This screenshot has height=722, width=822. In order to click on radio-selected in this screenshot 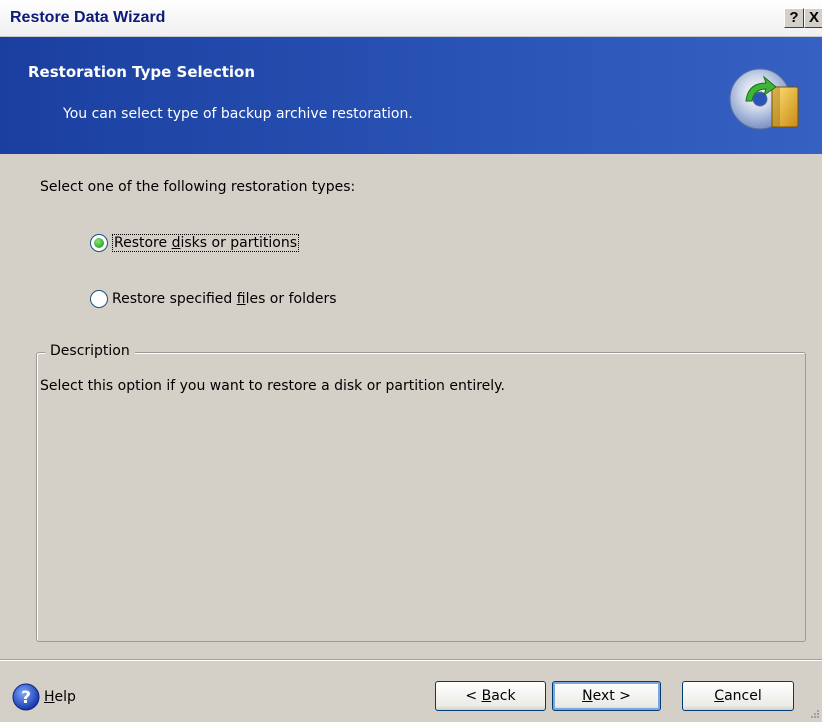, I will do `click(99, 243)`.